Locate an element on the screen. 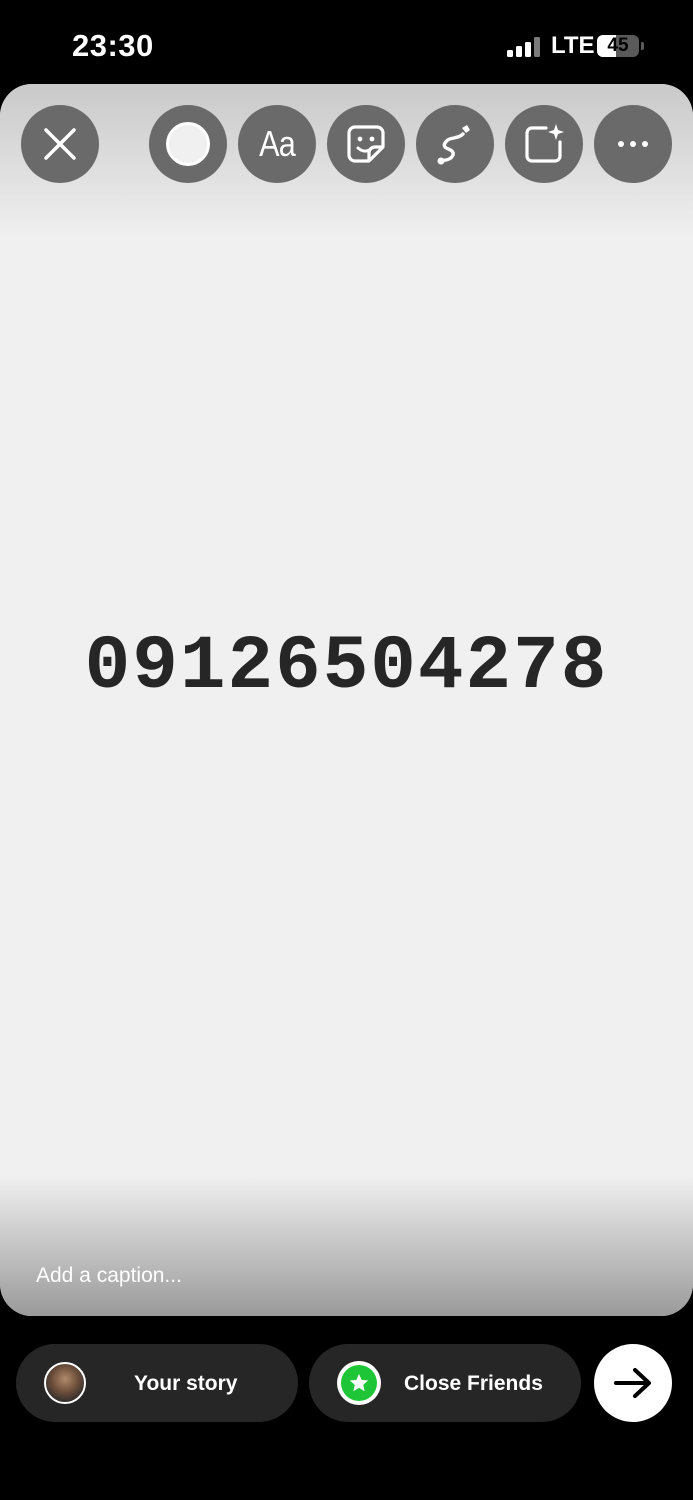 The image size is (693, 1500). sticker-button is located at coordinates (366, 144).